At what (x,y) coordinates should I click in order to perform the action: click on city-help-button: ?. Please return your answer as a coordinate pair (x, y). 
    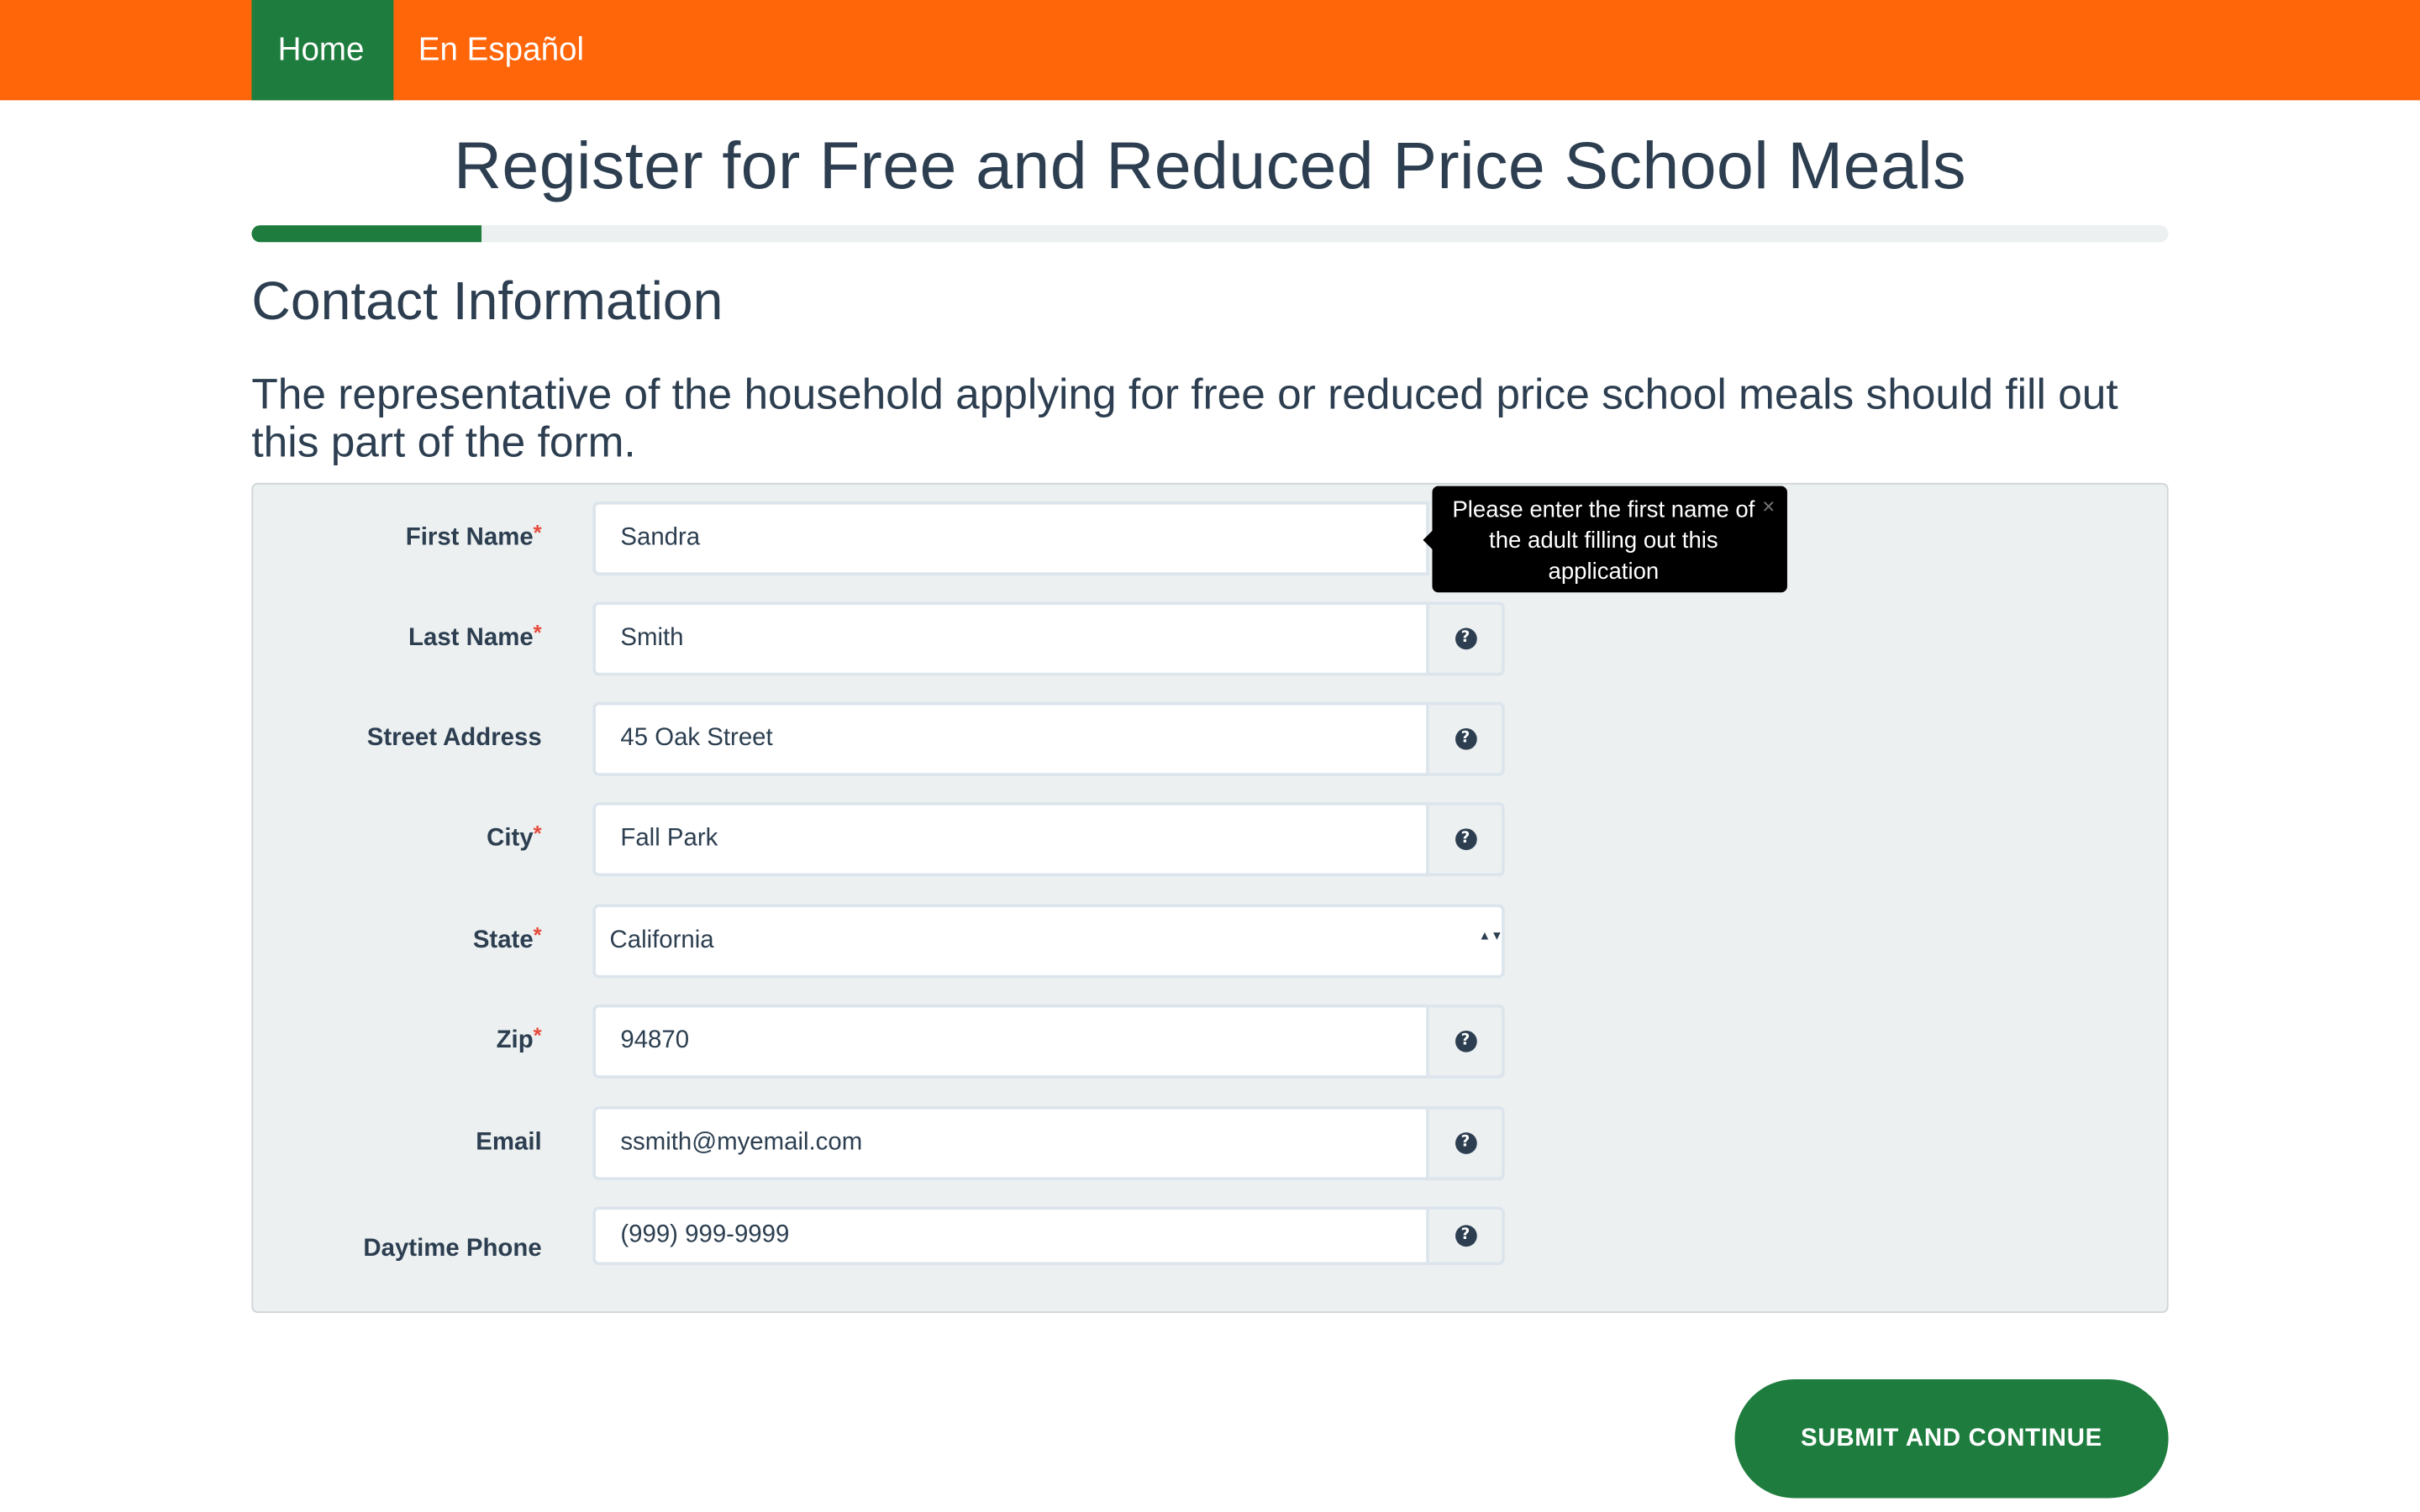
    Looking at the image, I should click on (1467, 839).